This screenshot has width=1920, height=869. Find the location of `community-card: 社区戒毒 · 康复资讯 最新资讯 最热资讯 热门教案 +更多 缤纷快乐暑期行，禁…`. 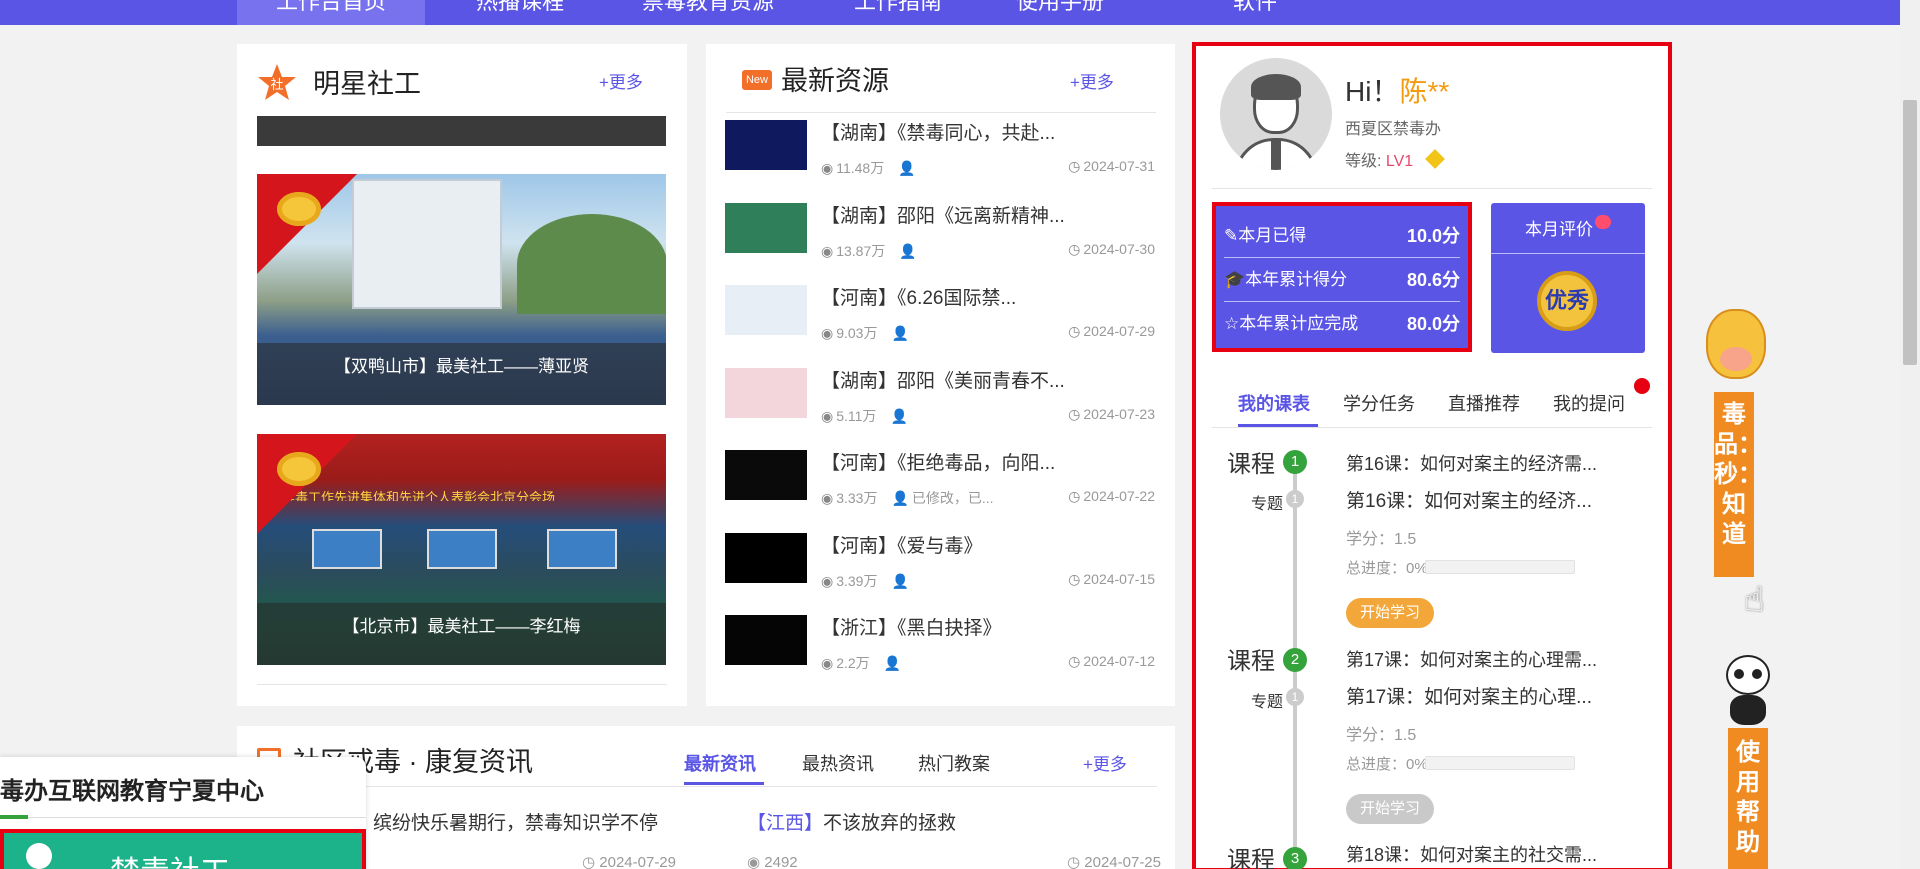

community-card: 社区戒毒 · 康复资讯 最新资讯 最热资讯 热门教案 +更多 缤纷快乐暑期行，禁… is located at coordinates (706, 797).